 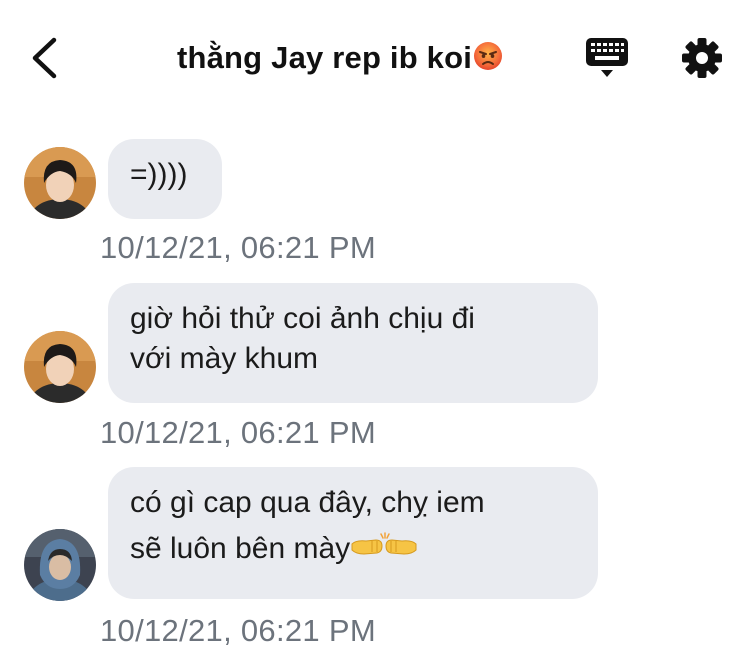 I want to click on message-text-line: giờ hỏi thử coi ảnh chịu đi, so click(x=302, y=318).